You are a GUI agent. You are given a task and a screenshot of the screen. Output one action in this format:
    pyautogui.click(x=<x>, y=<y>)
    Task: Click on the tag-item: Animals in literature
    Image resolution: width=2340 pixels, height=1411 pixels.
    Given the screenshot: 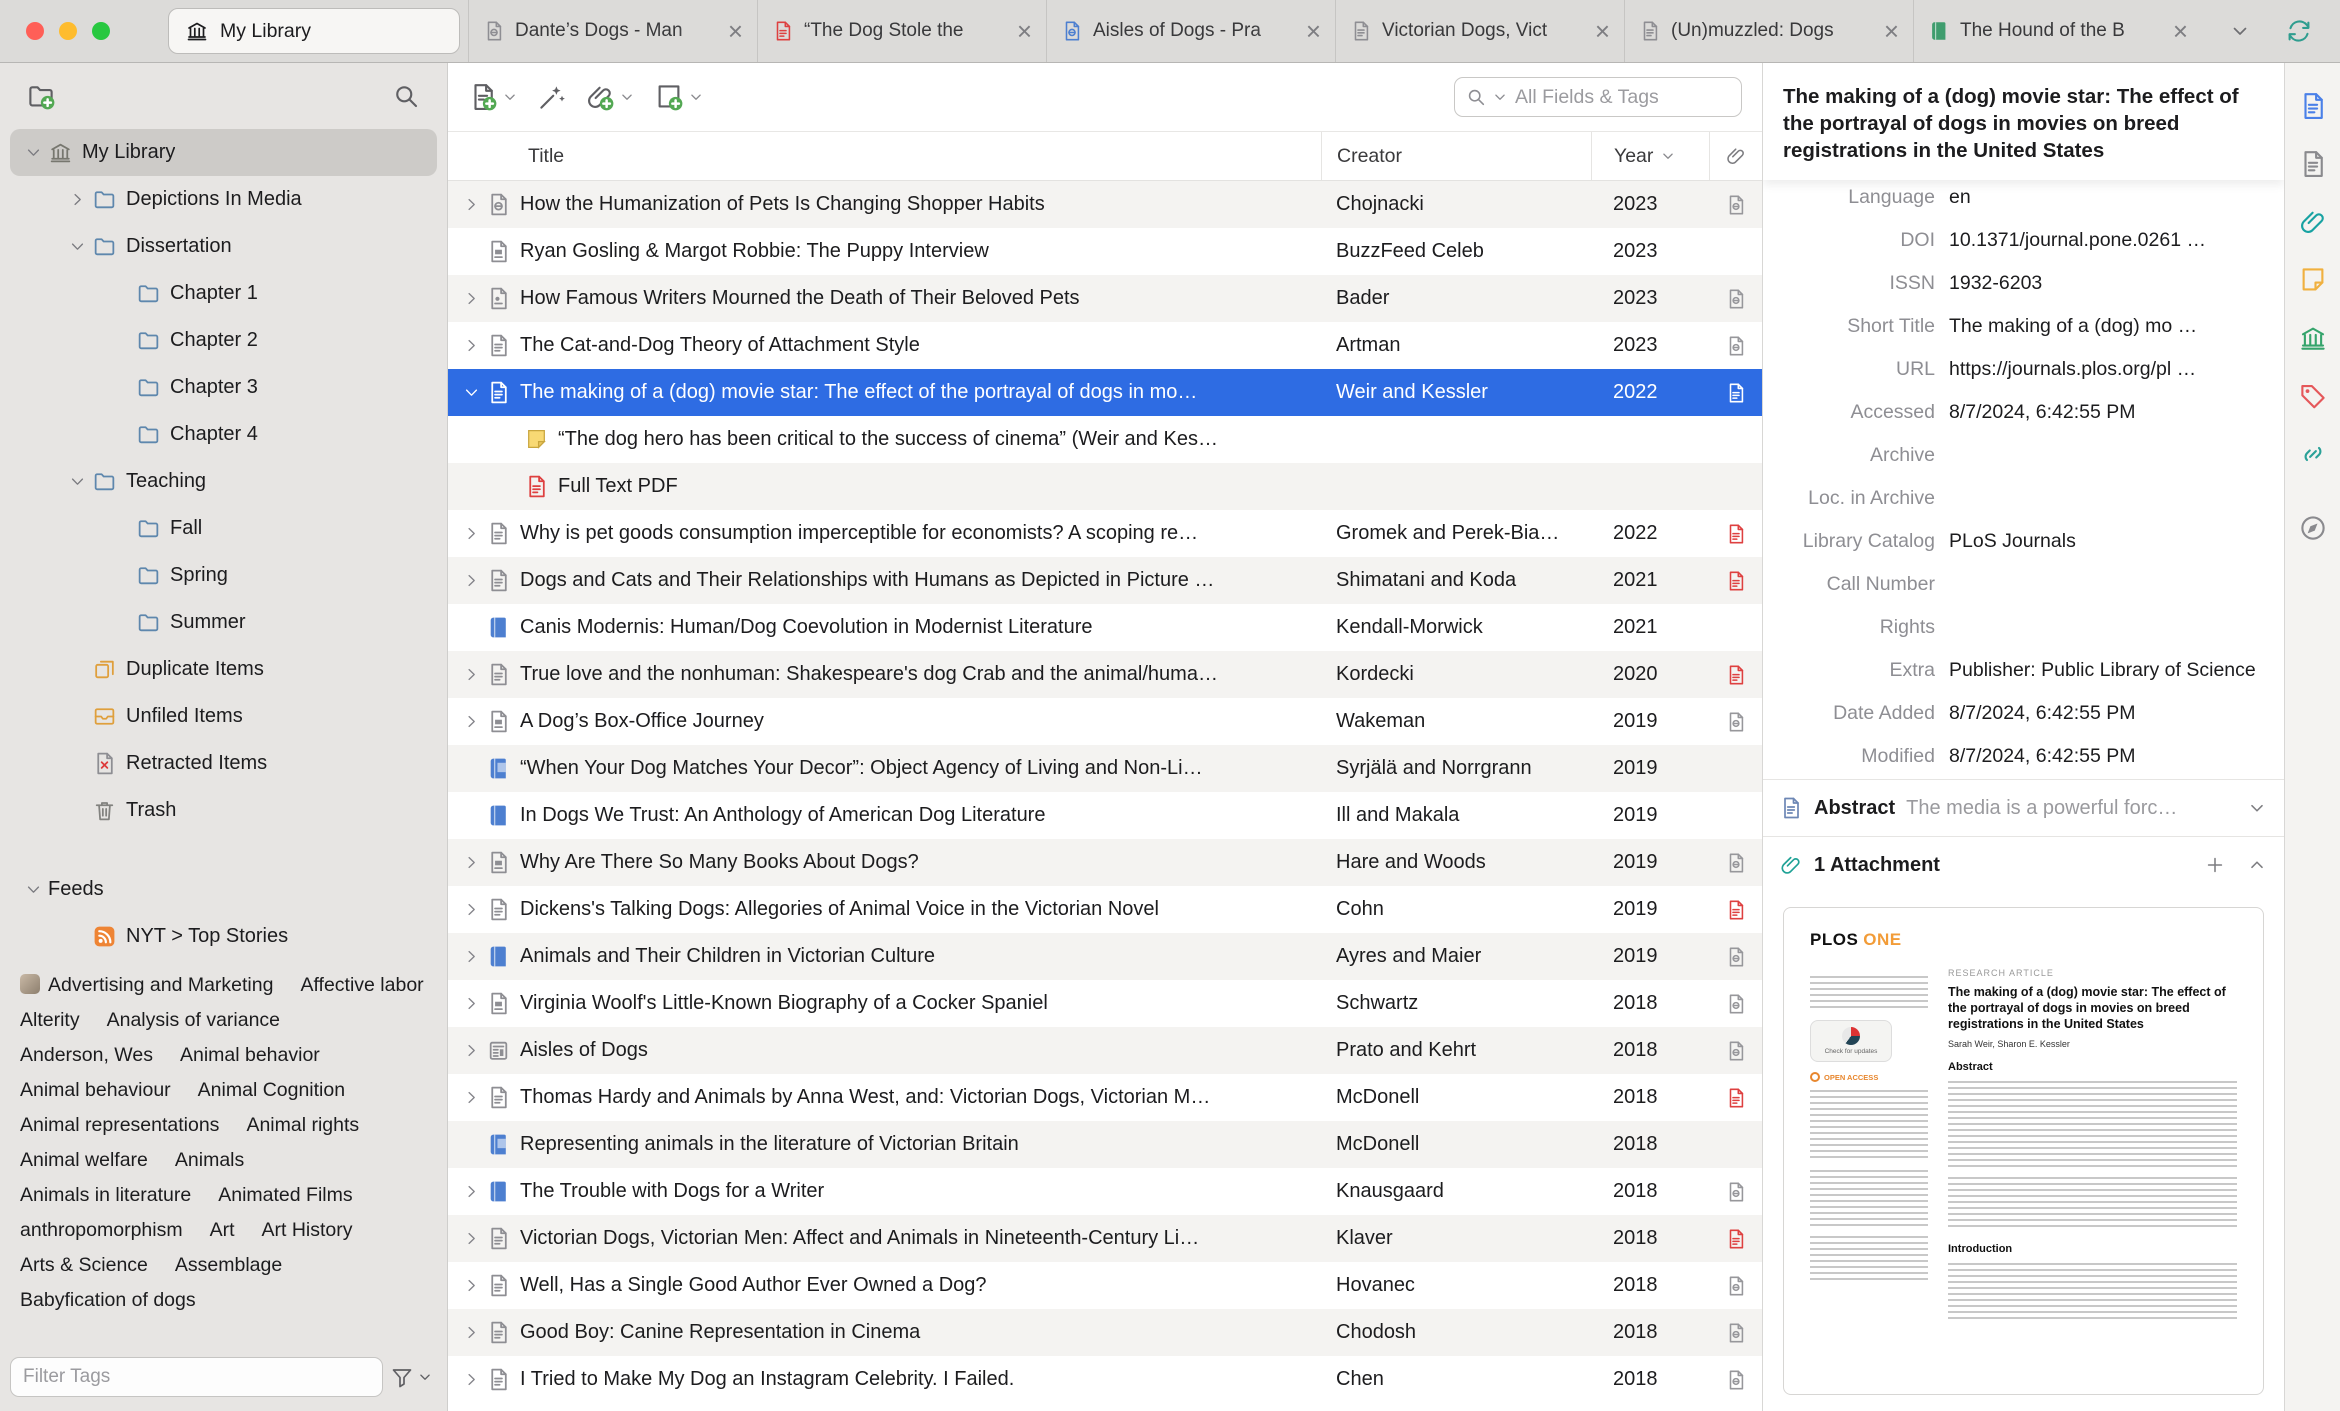 What is the action you would take?
    pyautogui.click(x=105, y=1195)
    